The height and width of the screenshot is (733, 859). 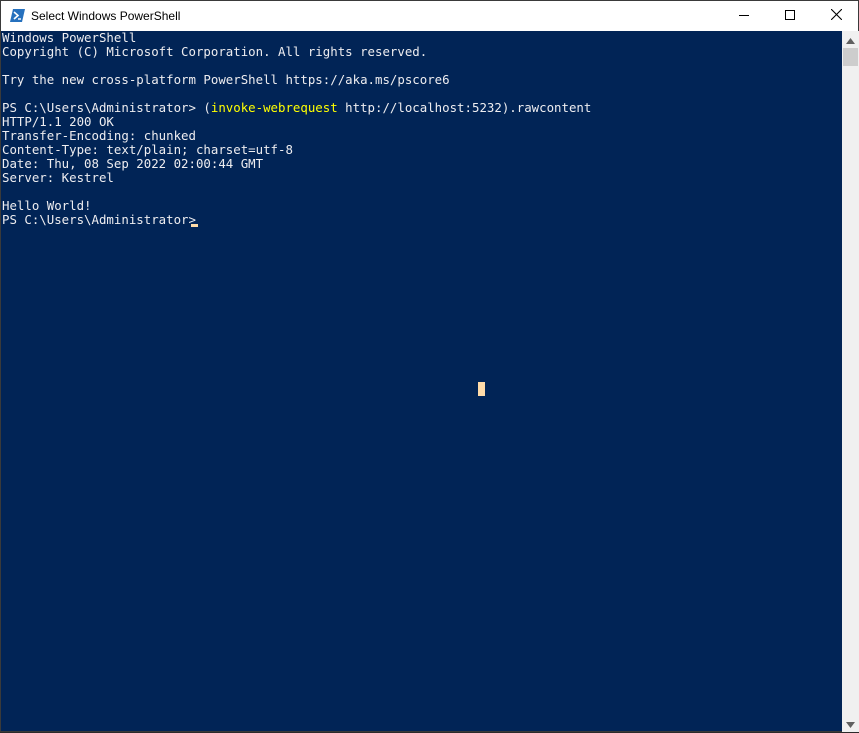 I want to click on console-line: Hello World!, so click(x=47, y=205).